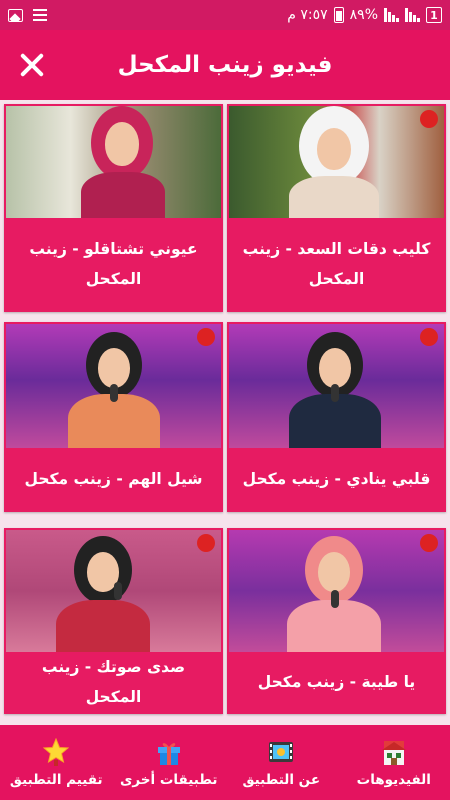  I want to click on video-card: صدى صوتك - زينب المكحل, so click(113, 621).